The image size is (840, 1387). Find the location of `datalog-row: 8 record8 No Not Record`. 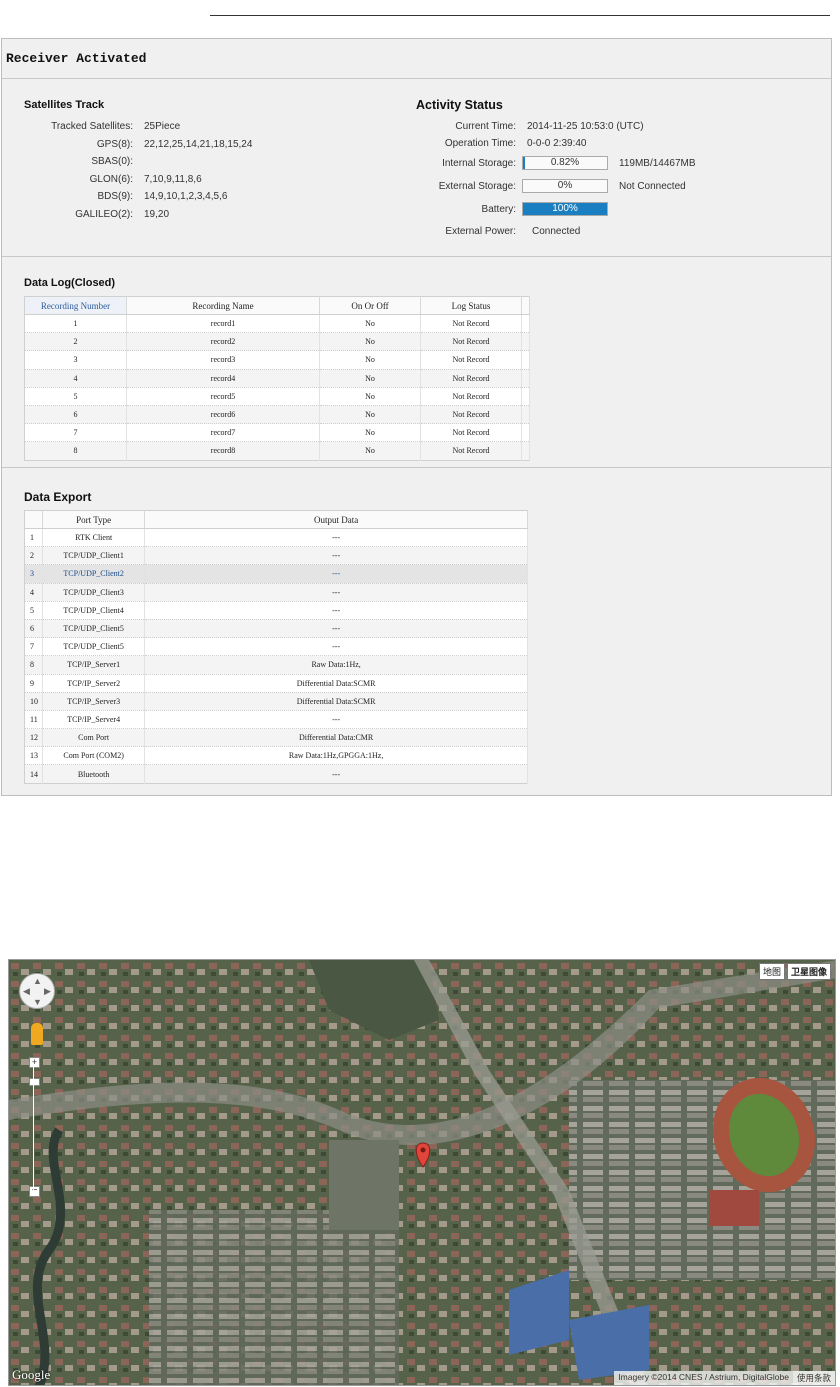

datalog-row: 8 record8 No Not Record is located at coordinates (277, 451).